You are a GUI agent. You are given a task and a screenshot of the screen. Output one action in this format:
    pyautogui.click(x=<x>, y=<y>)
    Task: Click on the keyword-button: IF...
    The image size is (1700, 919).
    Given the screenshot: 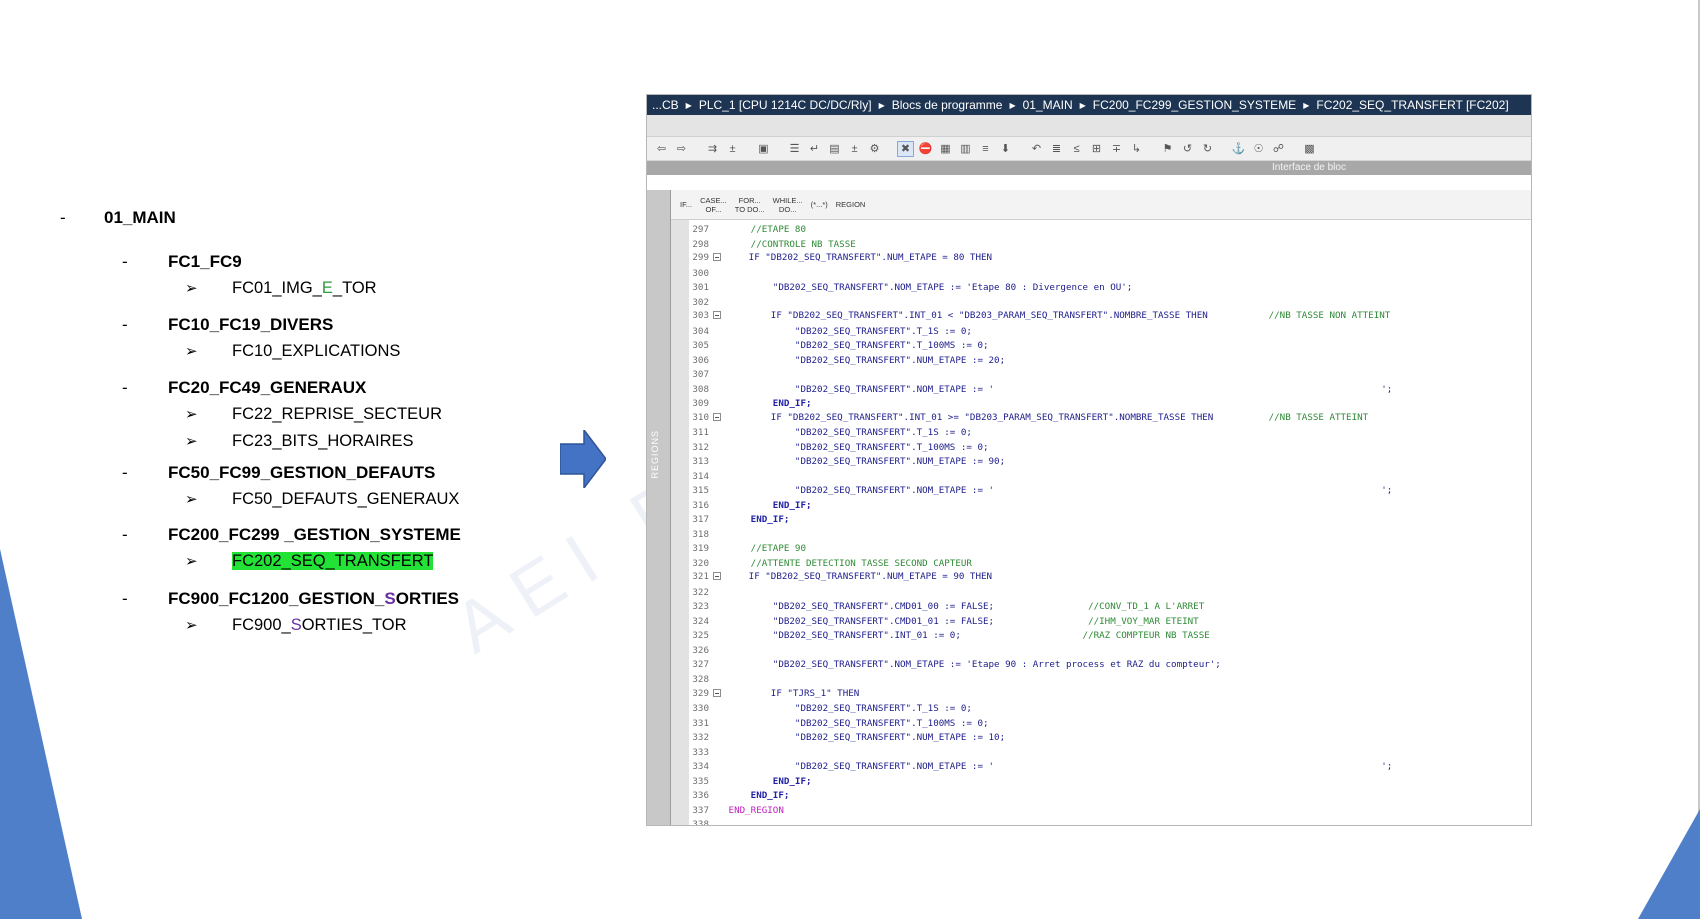 What is the action you would take?
    pyautogui.click(x=686, y=204)
    